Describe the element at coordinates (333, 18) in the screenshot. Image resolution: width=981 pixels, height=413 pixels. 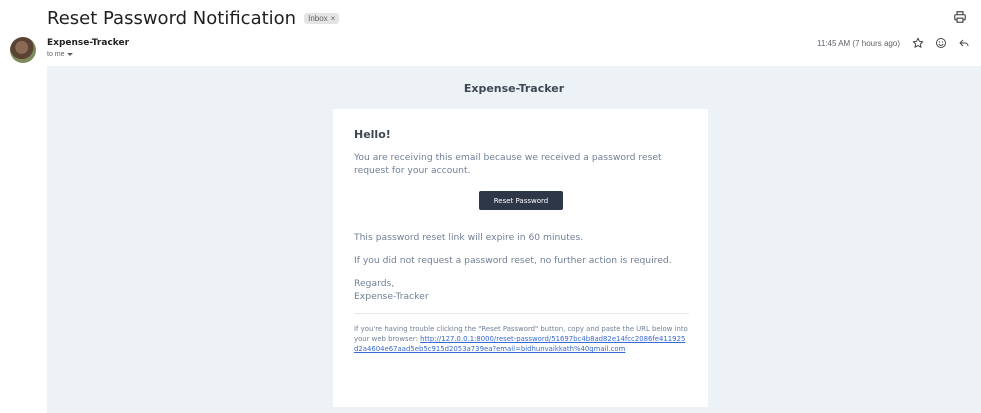
I see `remove-label-icon: ×` at that location.